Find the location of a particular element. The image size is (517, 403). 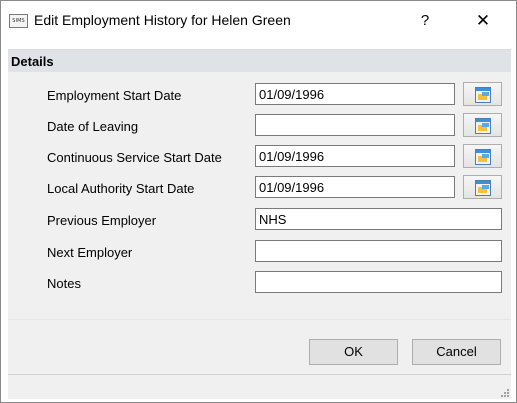

continuous-service-start-date-input is located at coordinates (355, 156).